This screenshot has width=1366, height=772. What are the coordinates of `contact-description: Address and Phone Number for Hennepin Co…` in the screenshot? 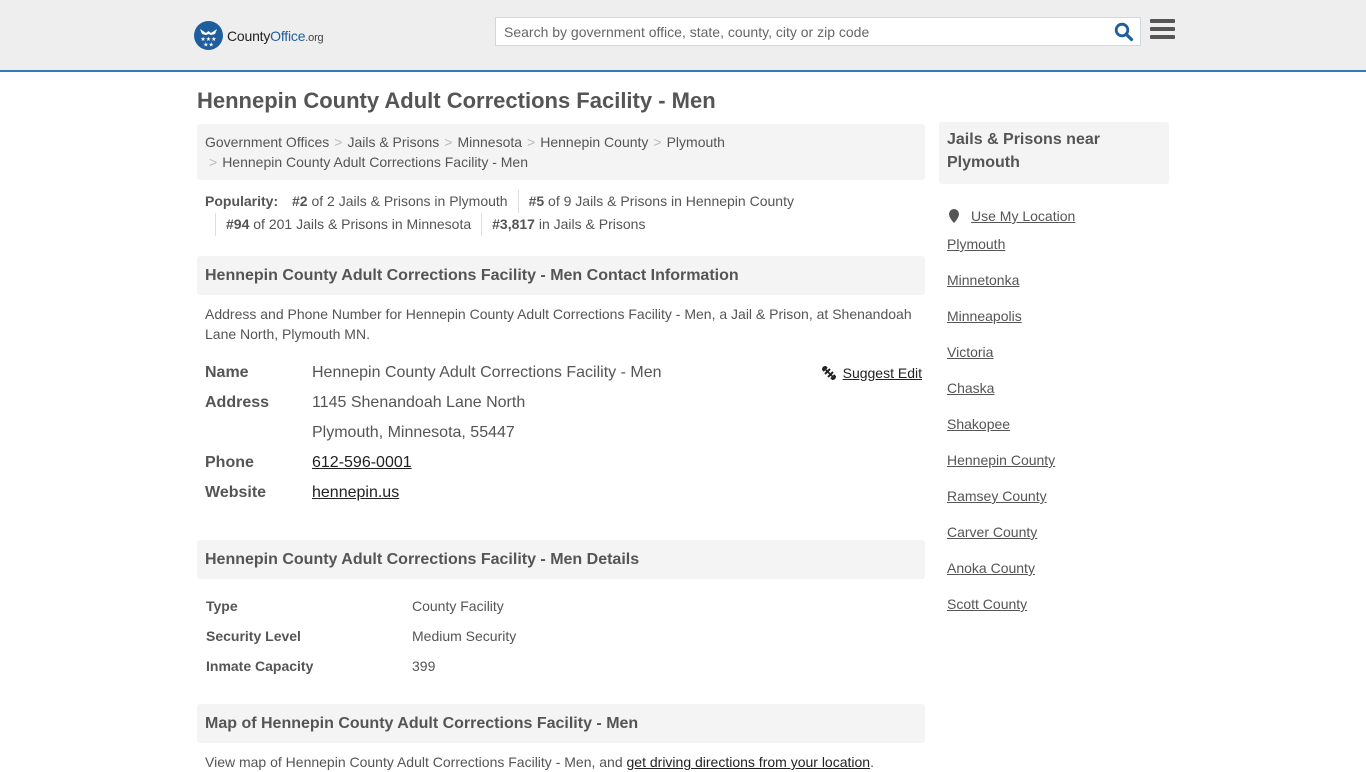 It's located at (558, 324).